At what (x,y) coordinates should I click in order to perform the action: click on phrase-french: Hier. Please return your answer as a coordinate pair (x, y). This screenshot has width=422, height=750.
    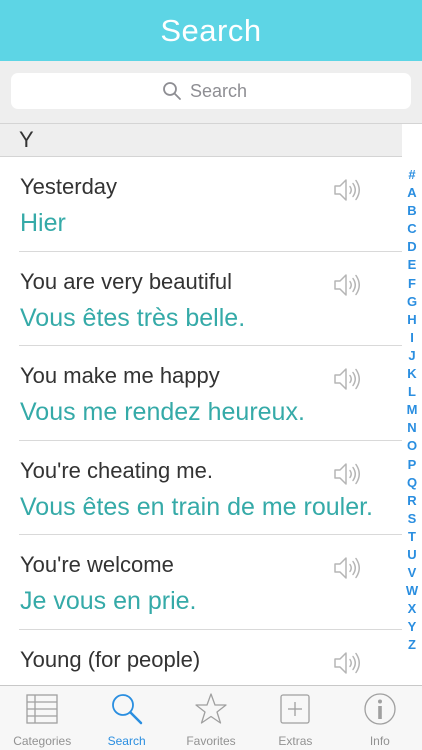
    Looking at the image, I should click on (43, 223).